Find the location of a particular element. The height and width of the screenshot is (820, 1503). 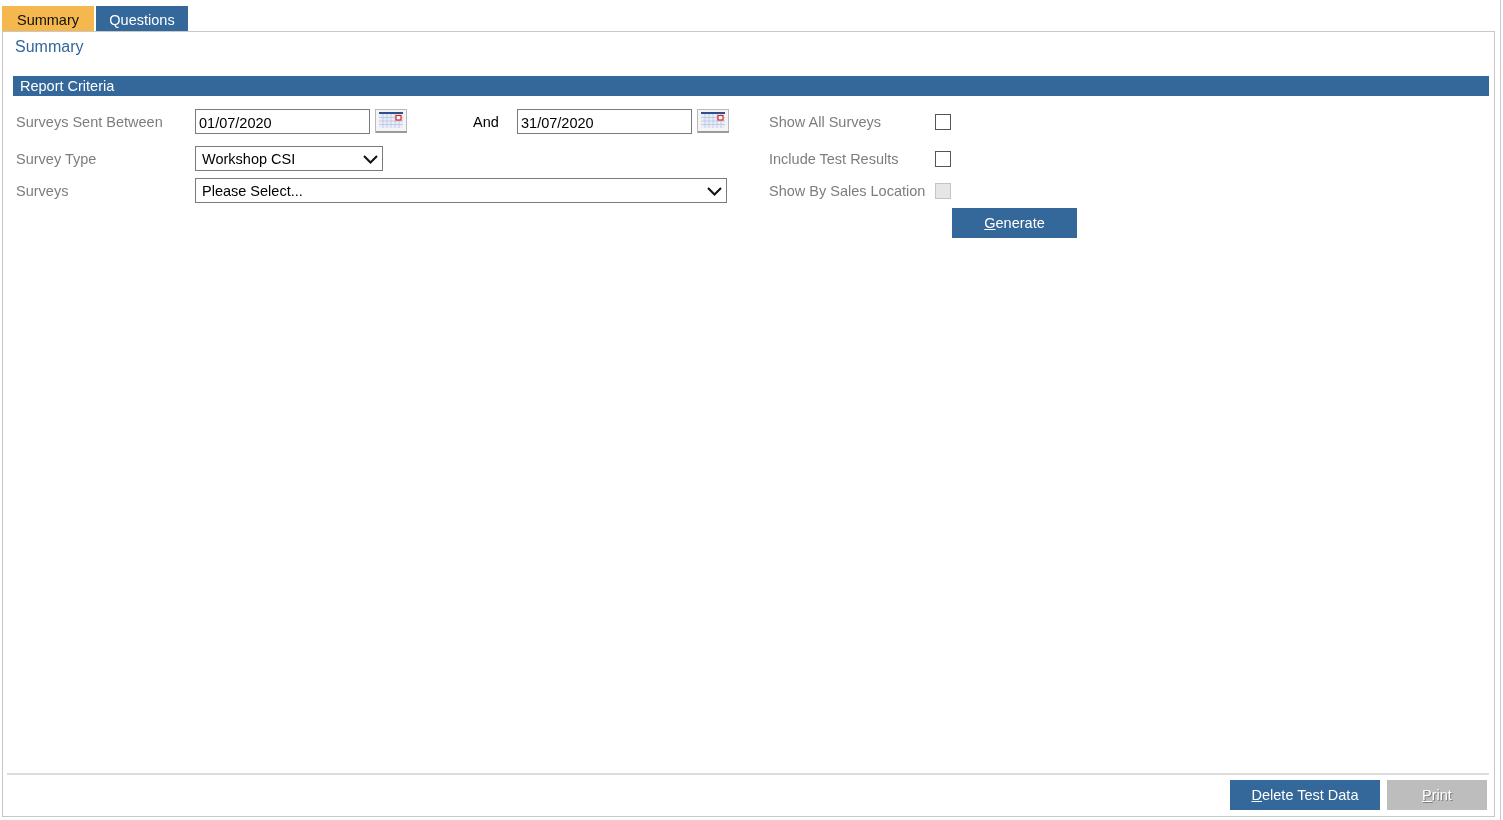

date-input-field: 01/07/2020 is located at coordinates (282, 121).